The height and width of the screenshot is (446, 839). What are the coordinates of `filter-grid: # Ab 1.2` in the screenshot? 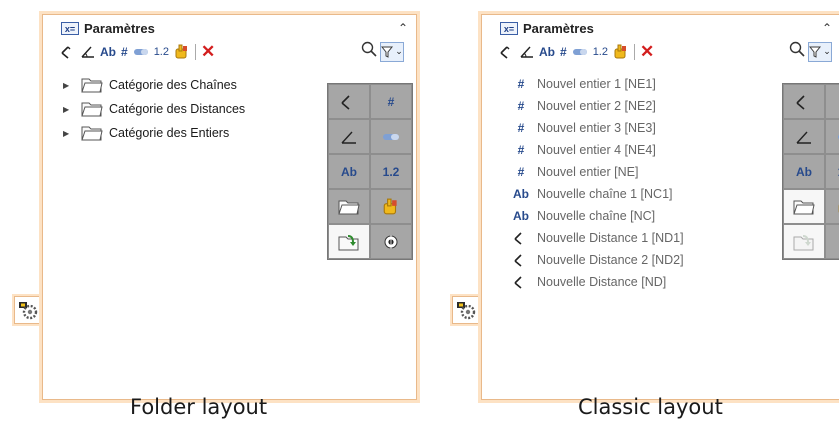 It's located at (370, 171).